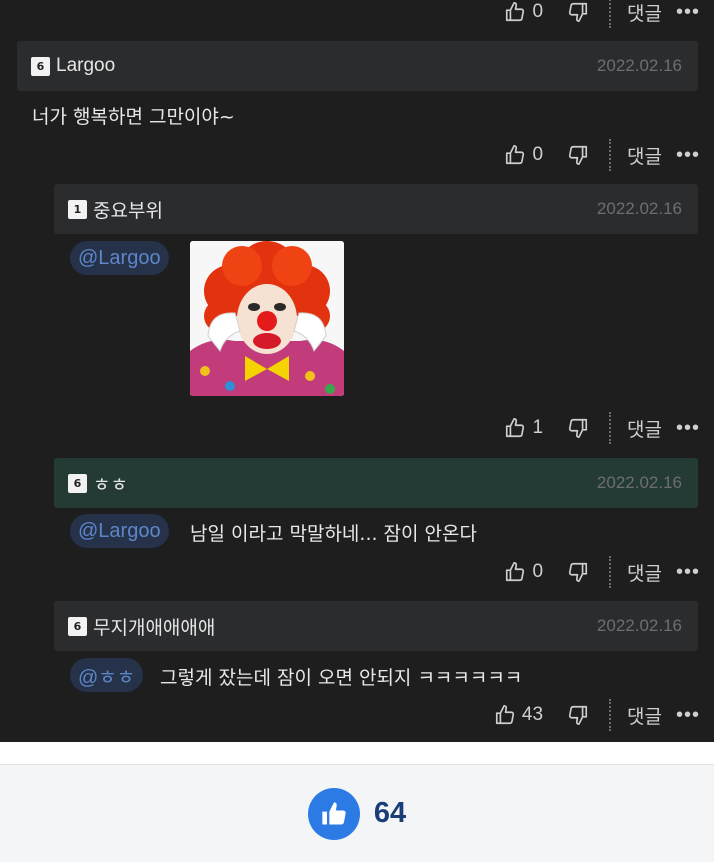 The width and height of the screenshot is (714, 862). I want to click on comment-text: 너가 행복하면 그만이야~, so click(133, 117).